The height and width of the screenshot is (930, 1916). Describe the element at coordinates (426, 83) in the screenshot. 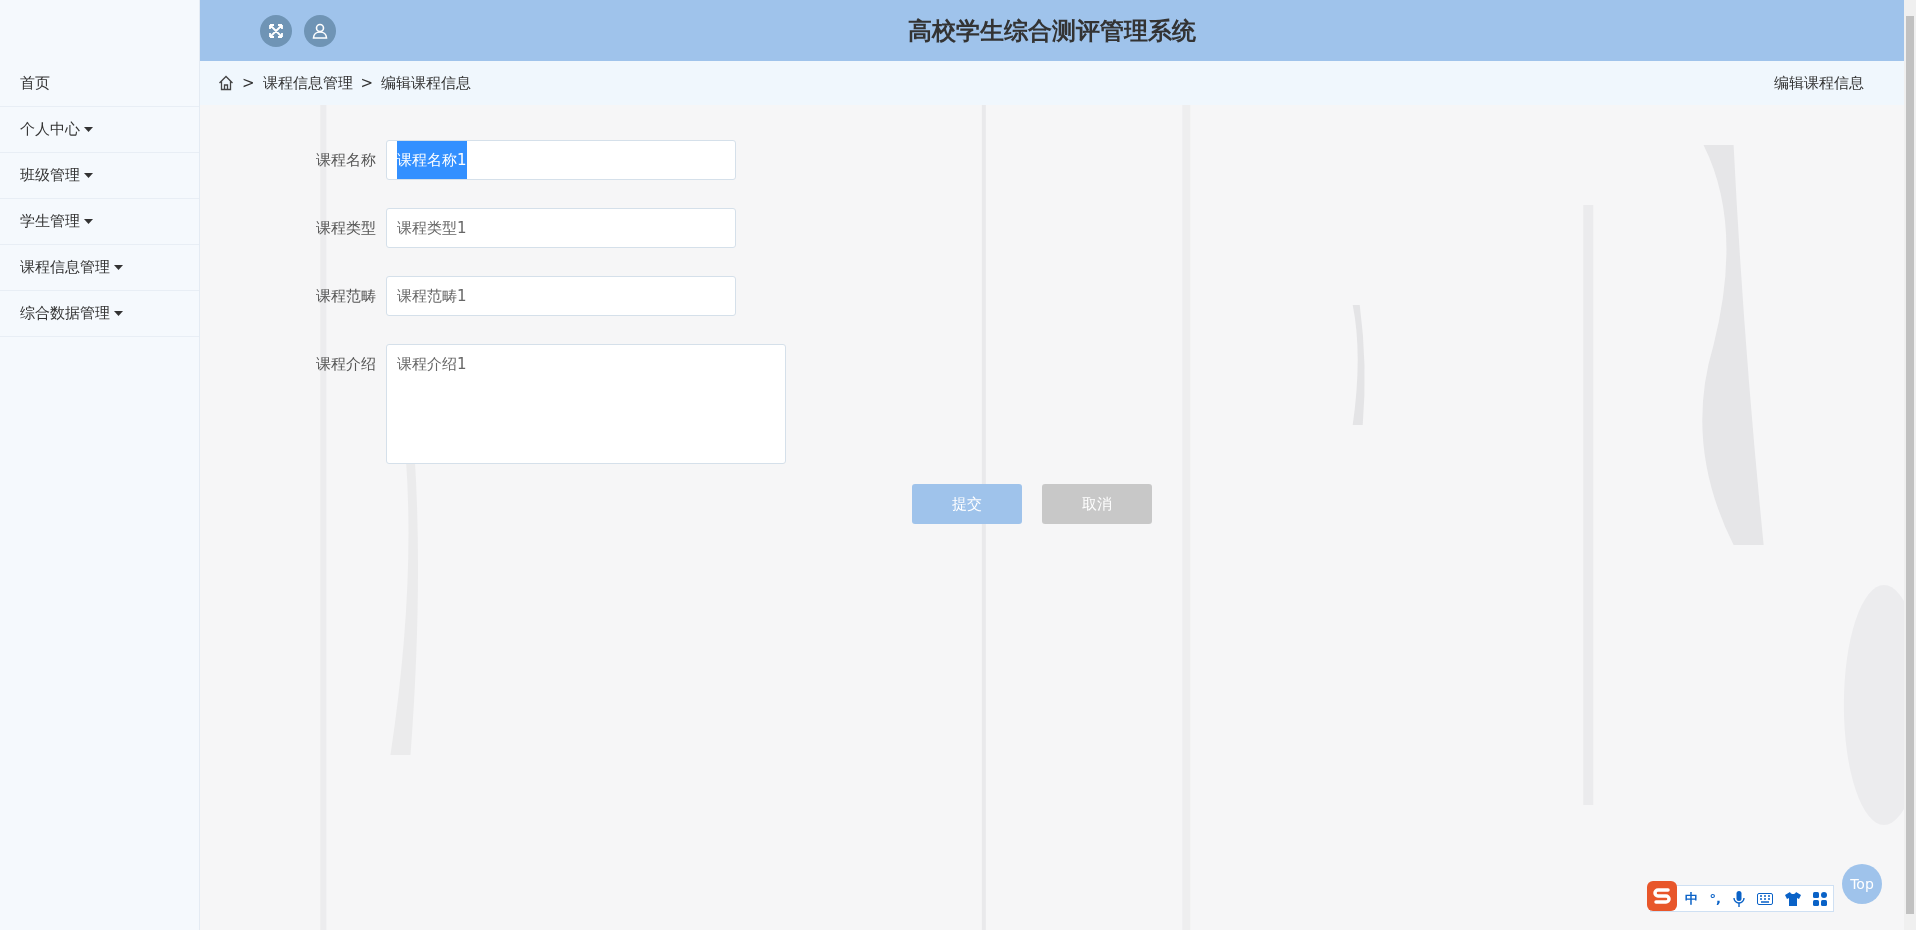

I see `breadcrumb-item: 编辑课程信息` at that location.